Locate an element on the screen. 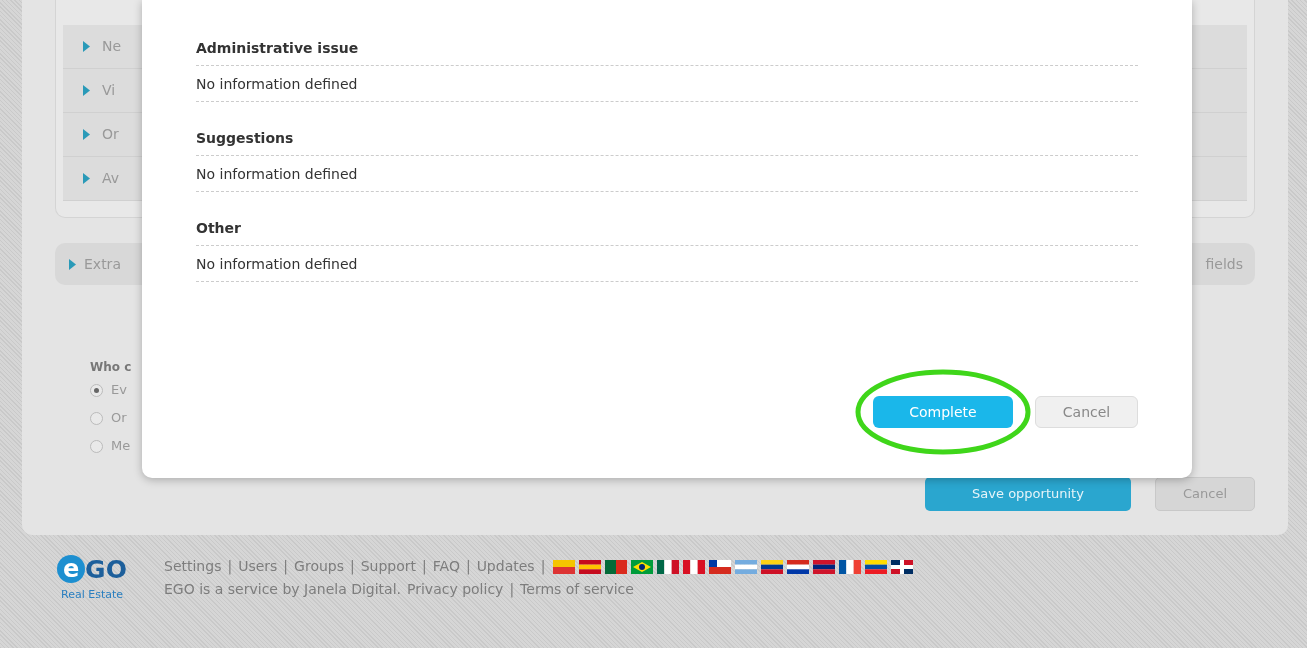 This screenshot has height=648, width=1307. footer-link: Groups is located at coordinates (319, 566).